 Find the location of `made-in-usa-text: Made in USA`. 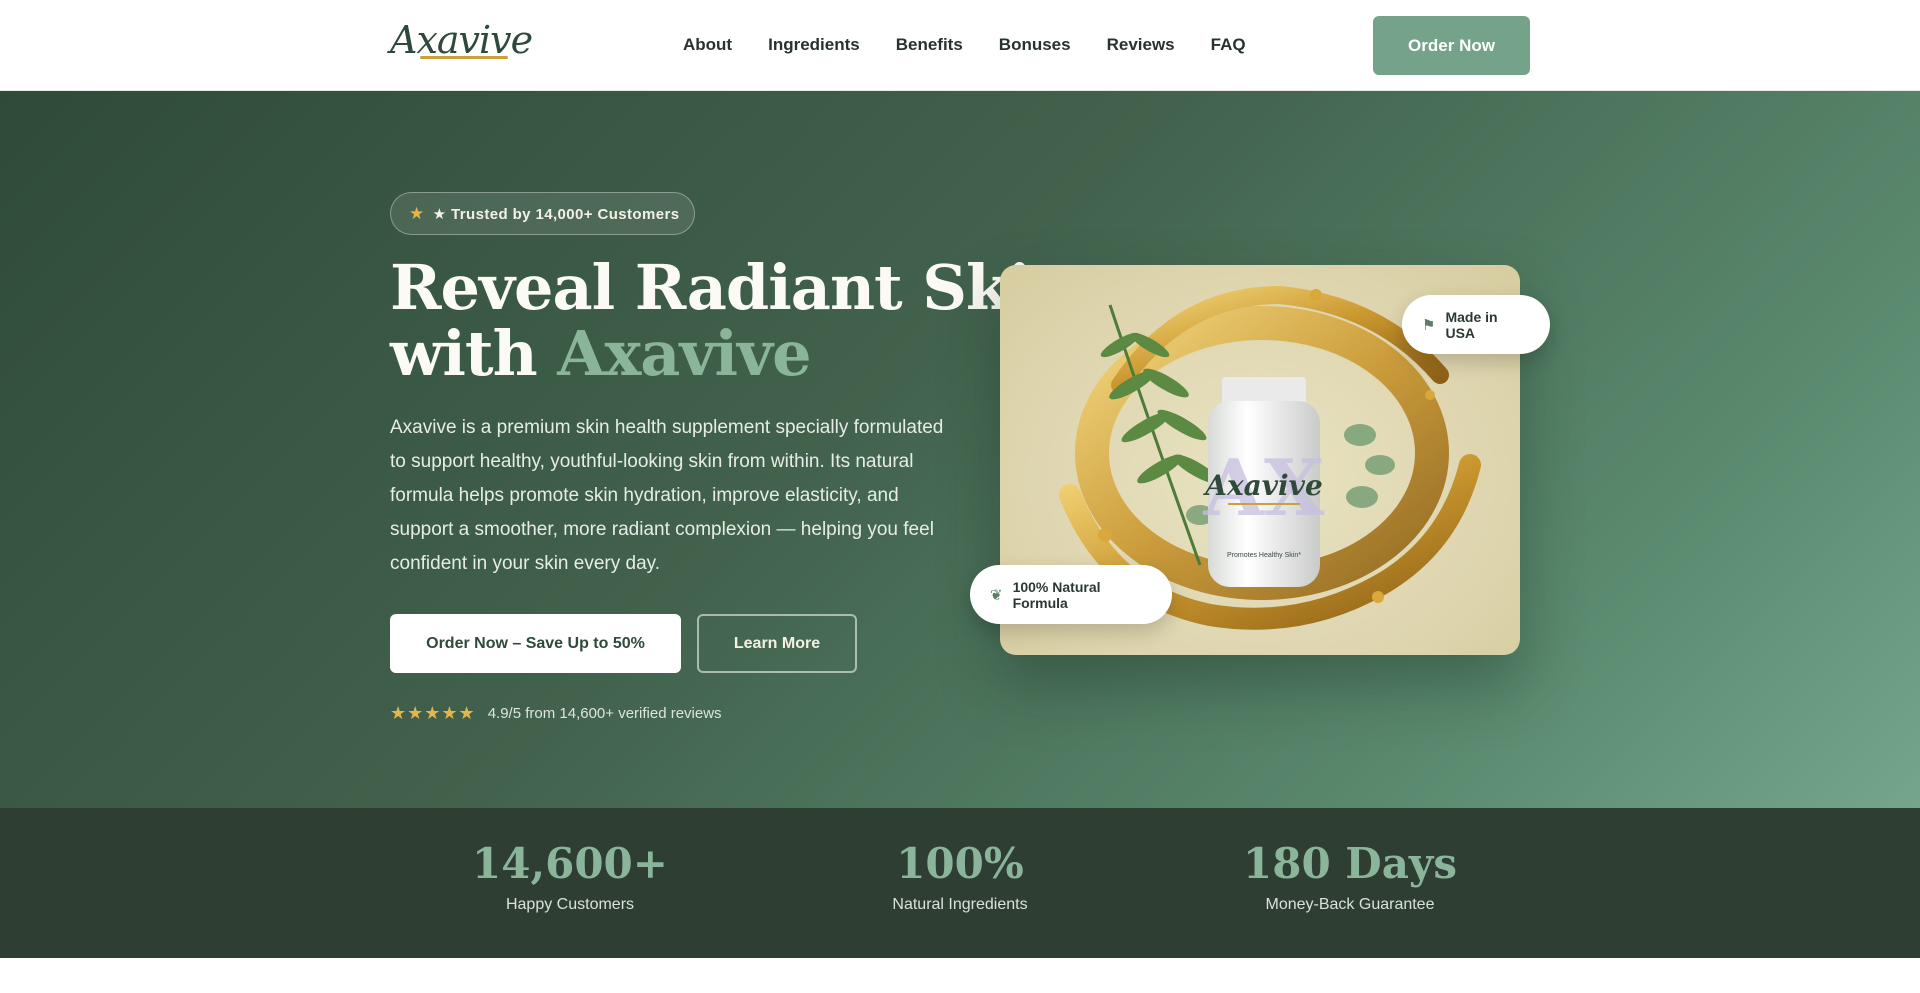

made-in-usa-text: Made in USA is located at coordinates (1471, 324).